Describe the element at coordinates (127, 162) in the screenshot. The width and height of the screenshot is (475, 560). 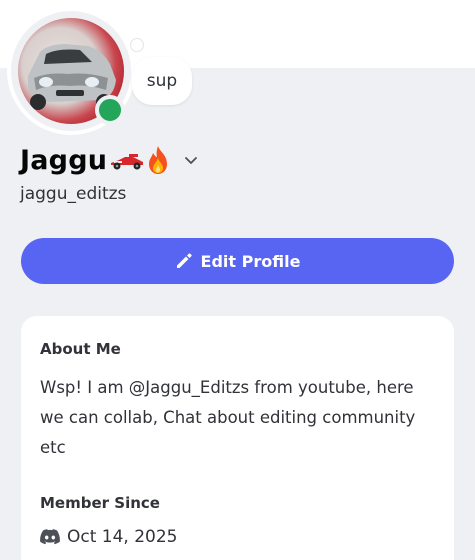
I see `race-car-icon` at that location.